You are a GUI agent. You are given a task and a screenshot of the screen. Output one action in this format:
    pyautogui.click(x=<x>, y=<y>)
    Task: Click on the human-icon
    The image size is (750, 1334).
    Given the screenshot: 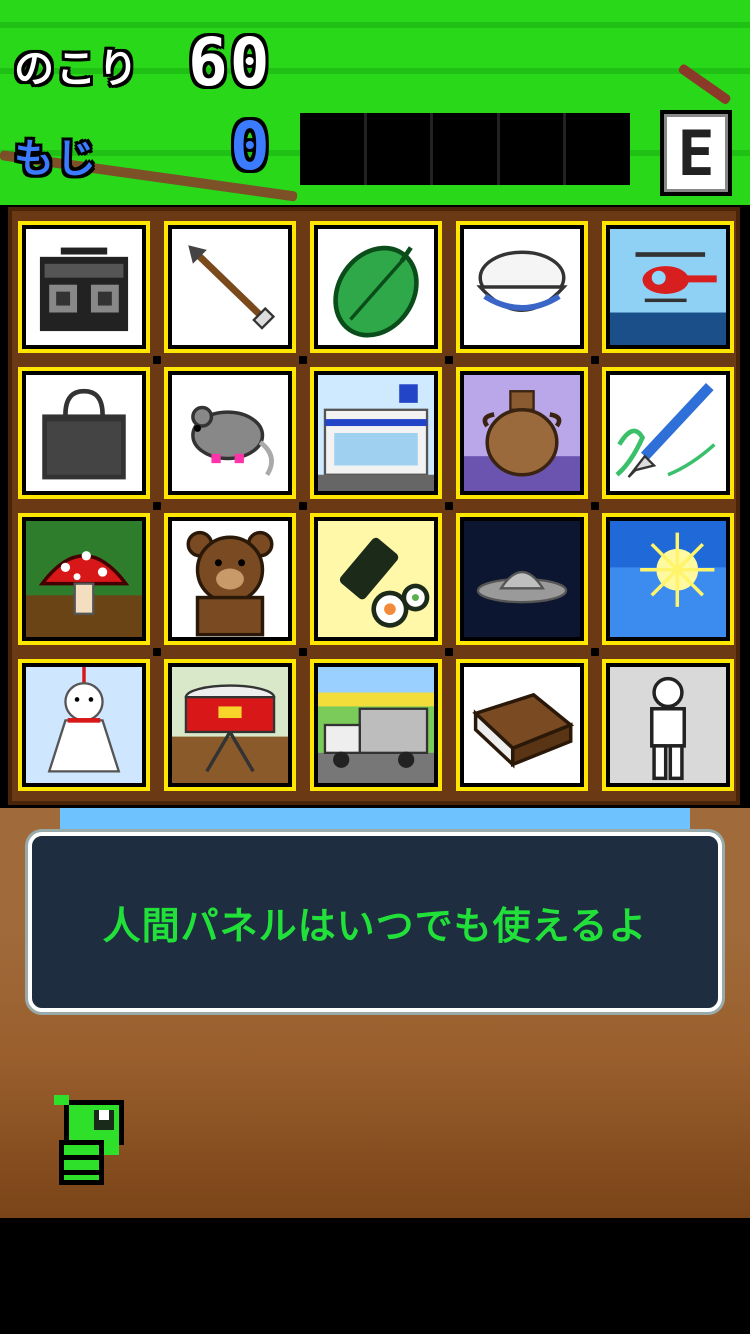 What is the action you would take?
    pyautogui.click(x=668, y=725)
    